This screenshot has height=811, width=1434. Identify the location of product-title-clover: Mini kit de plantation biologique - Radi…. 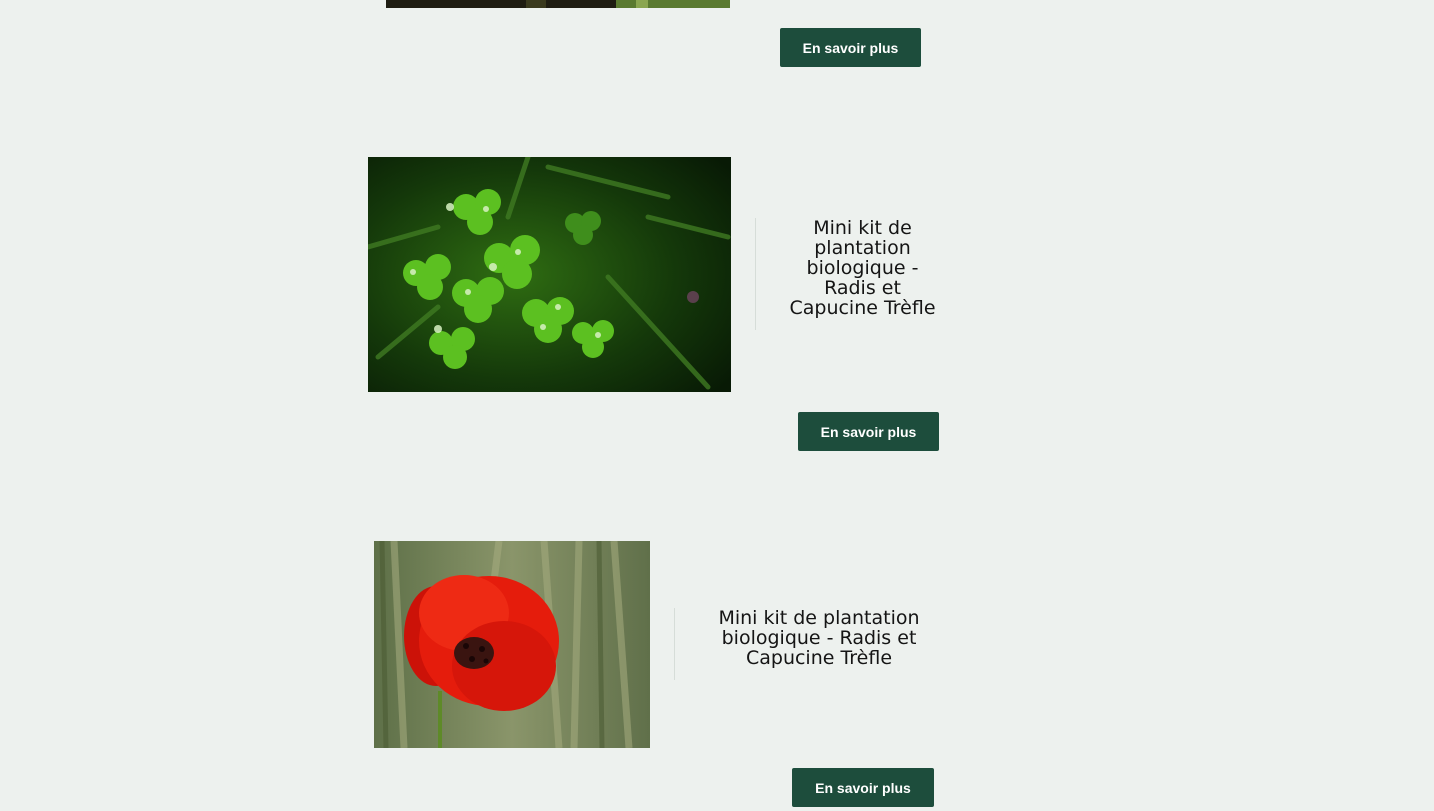
(862, 268).